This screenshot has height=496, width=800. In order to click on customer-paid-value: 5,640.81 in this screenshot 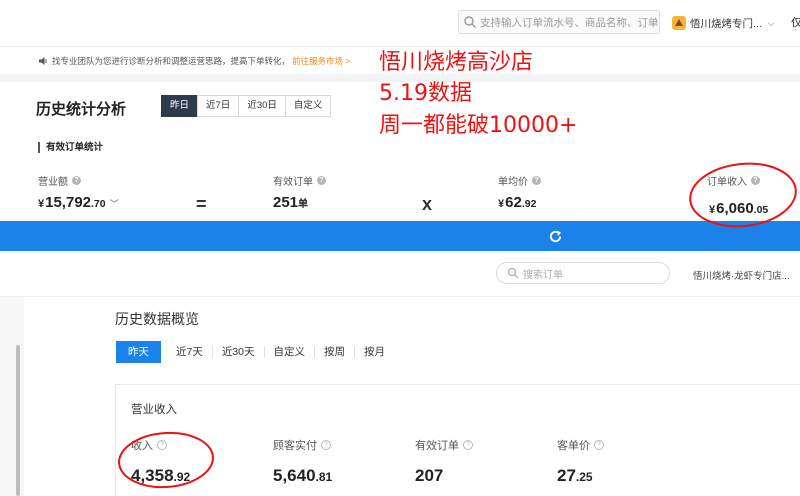, I will do `click(302, 476)`.